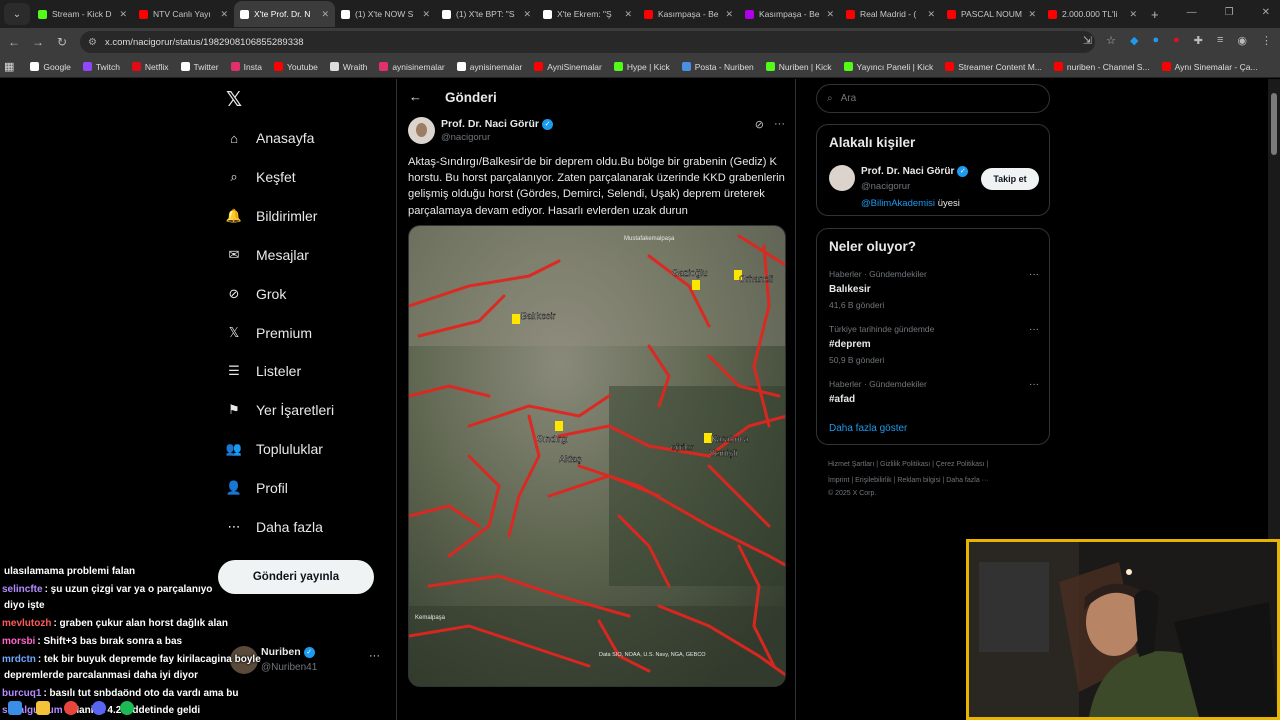 This screenshot has width=1280, height=720. I want to click on forward-icon: →, so click(38, 42).